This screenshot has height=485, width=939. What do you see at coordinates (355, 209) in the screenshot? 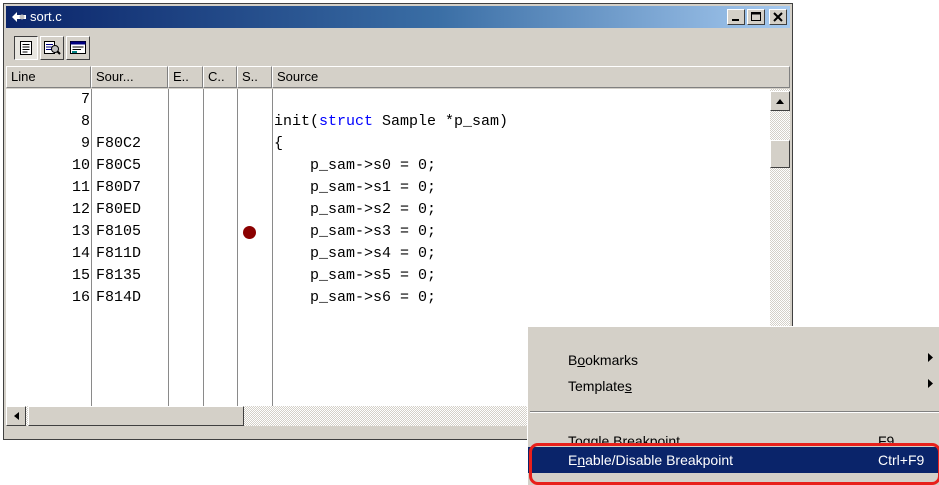
I see `source-code: p_sam->s2 = 0;` at bounding box center [355, 209].